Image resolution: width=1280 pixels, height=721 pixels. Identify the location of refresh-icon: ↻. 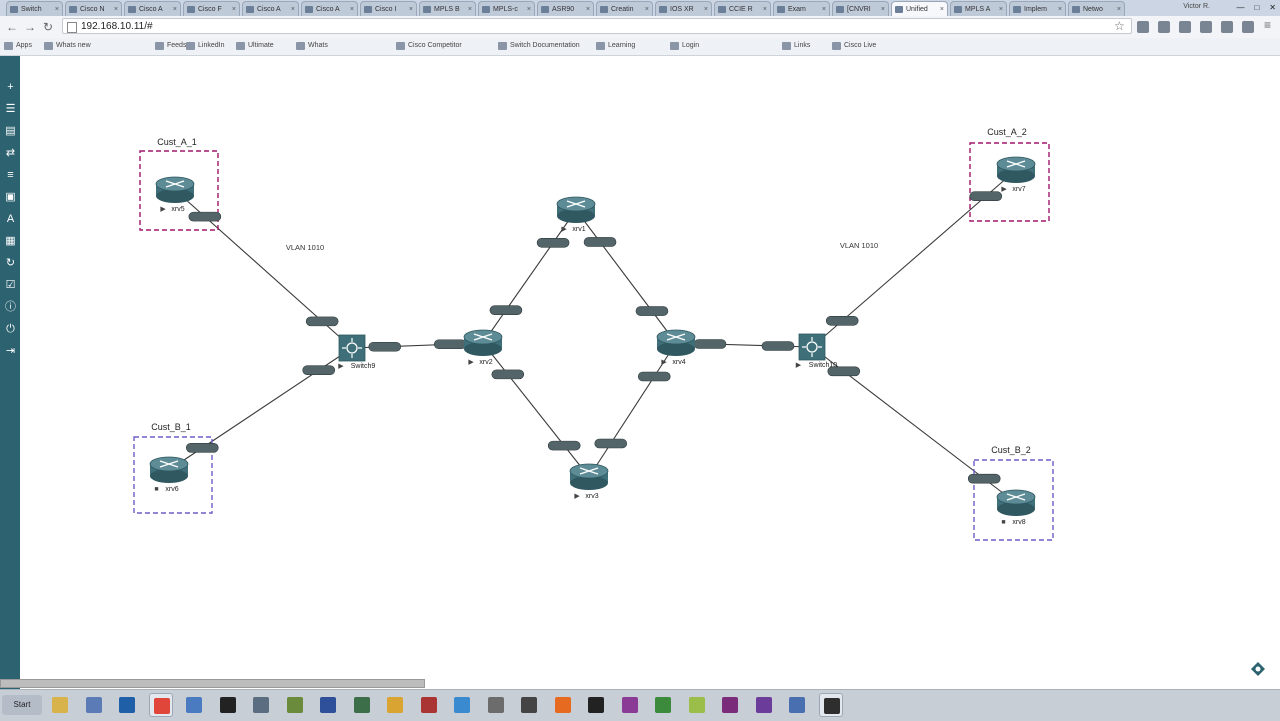
(10, 263).